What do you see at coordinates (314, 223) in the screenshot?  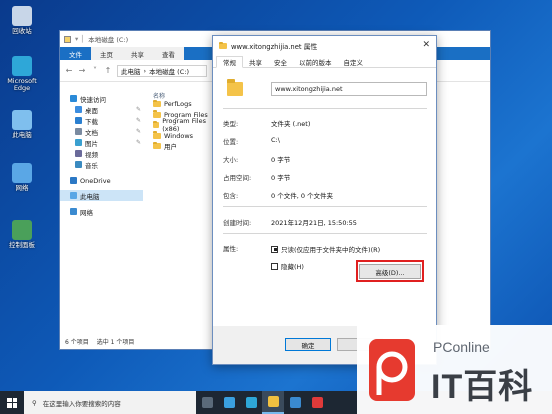 I see `created-value: 2021年12月21日, 15:50:55` at bounding box center [314, 223].